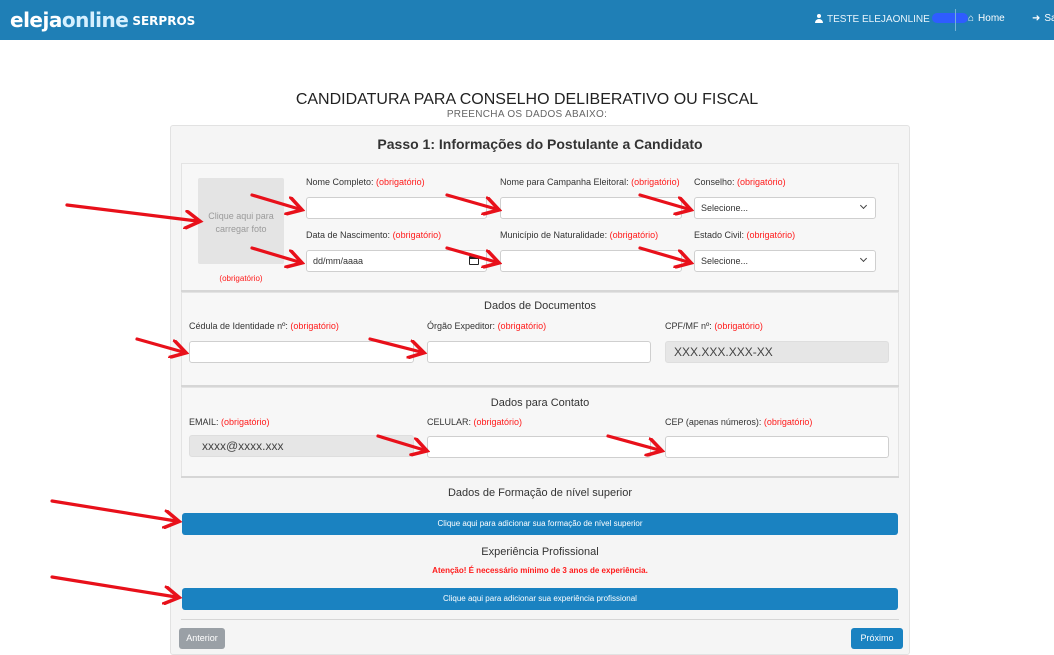 The width and height of the screenshot is (1054, 655). Describe the element at coordinates (461, 326) in the screenshot. I see `label-text: Órgão Expeditor:` at that location.